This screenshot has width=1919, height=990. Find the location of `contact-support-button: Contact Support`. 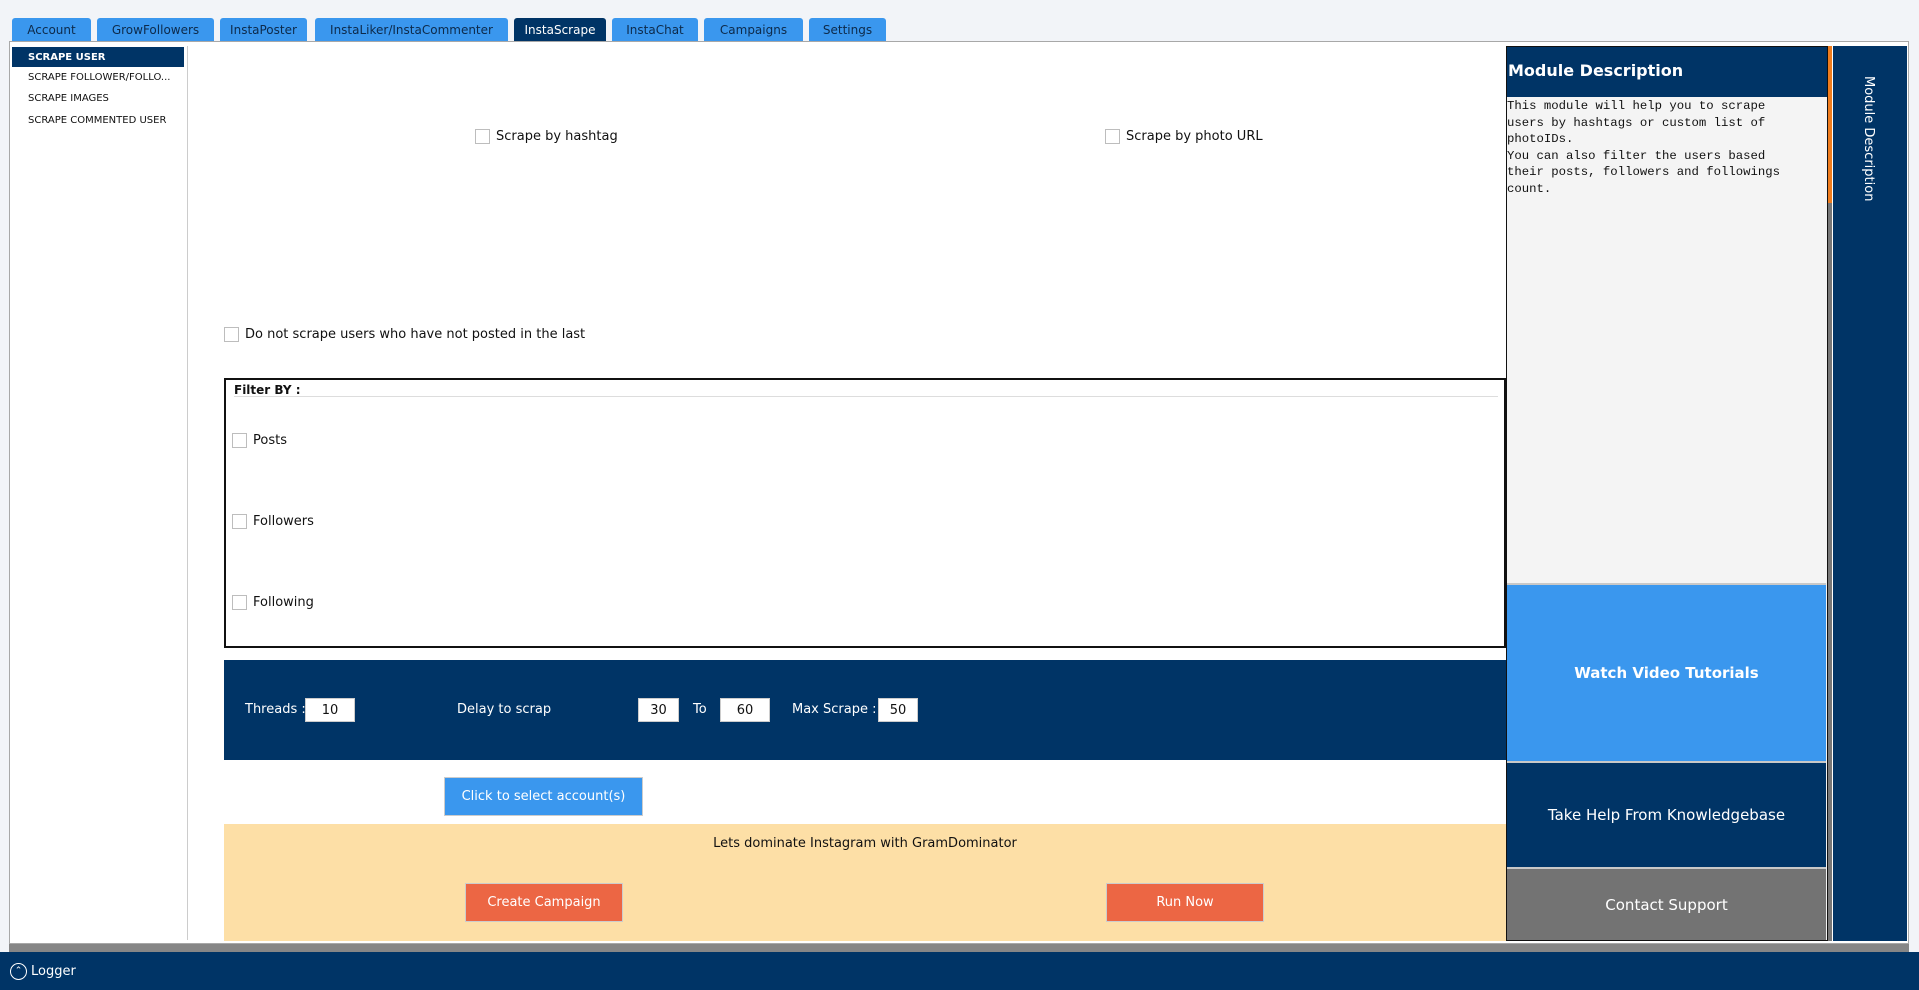

contact-support-button: Contact Support is located at coordinates (1666, 903).